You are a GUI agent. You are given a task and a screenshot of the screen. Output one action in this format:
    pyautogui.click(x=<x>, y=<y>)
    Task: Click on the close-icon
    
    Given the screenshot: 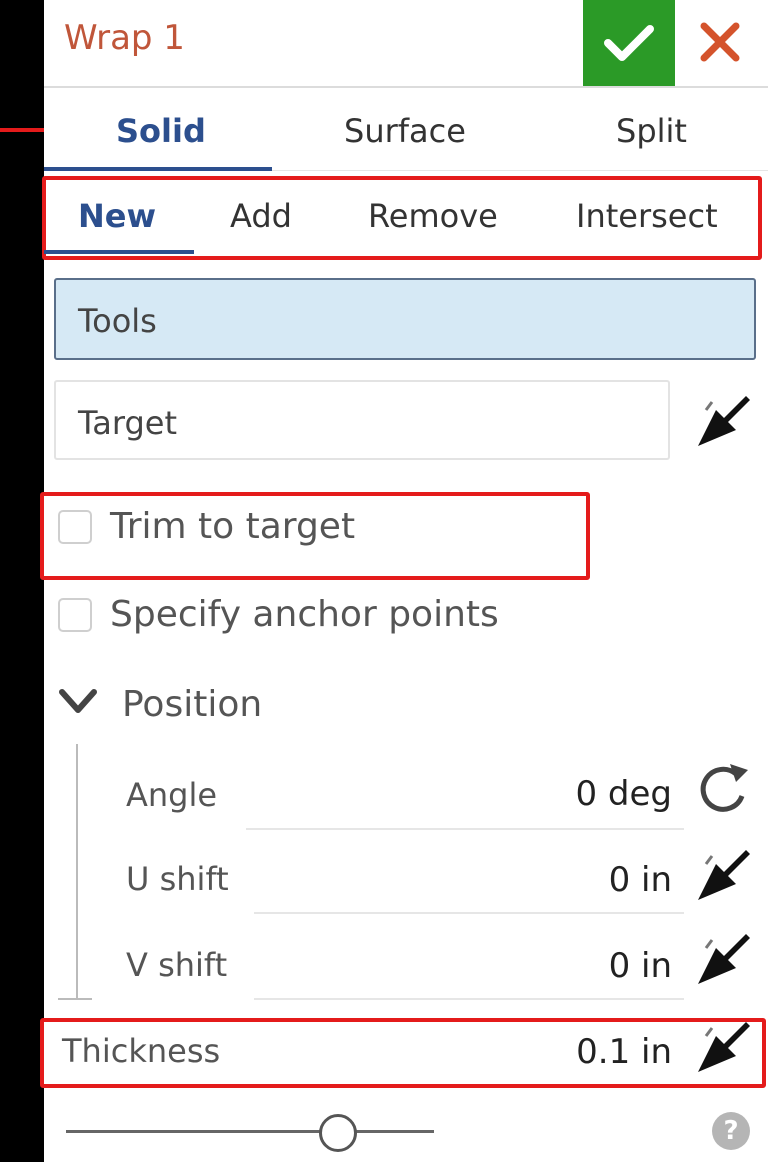 What is the action you would take?
    pyautogui.click(x=720, y=42)
    